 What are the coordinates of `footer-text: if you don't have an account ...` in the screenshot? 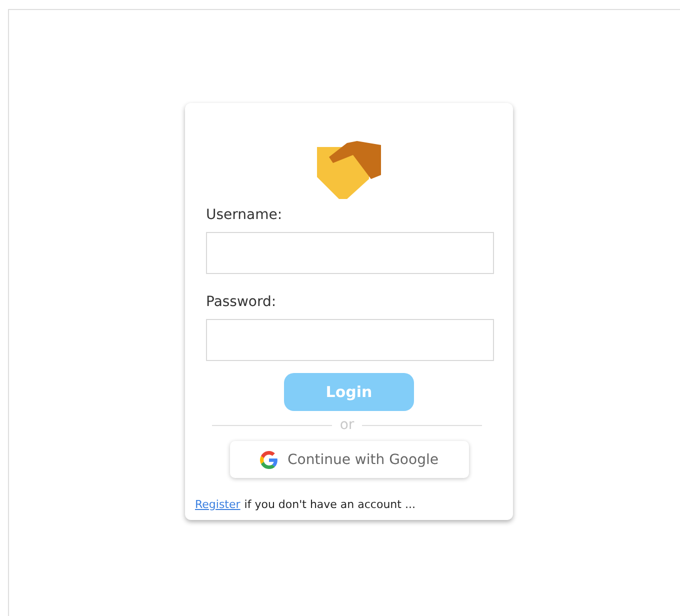 It's located at (330, 505).